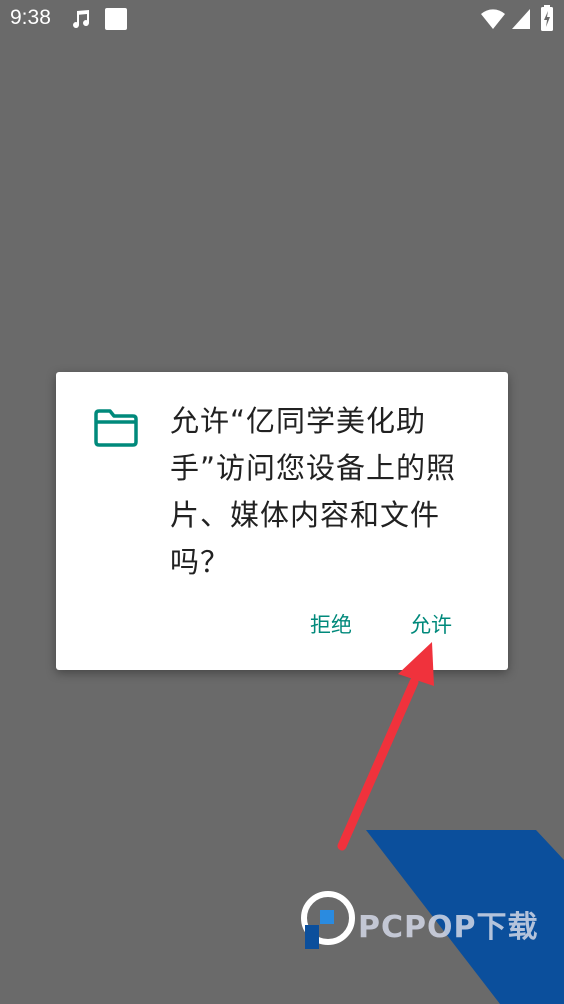 Image resolution: width=564 pixels, height=1004 pixels. I want to click on signal-icon, so click(521, 19).